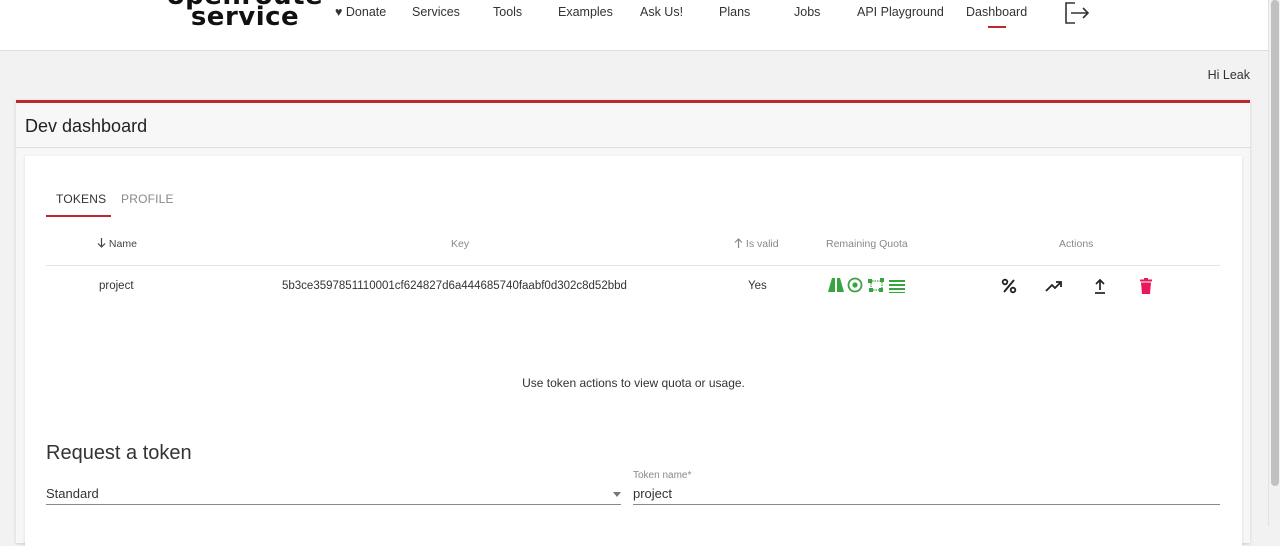 This screenshot has width=1280, height=546. Describe the element at coordinates (633, 265) in the screenshot. I see `table-header-divider` at that location.